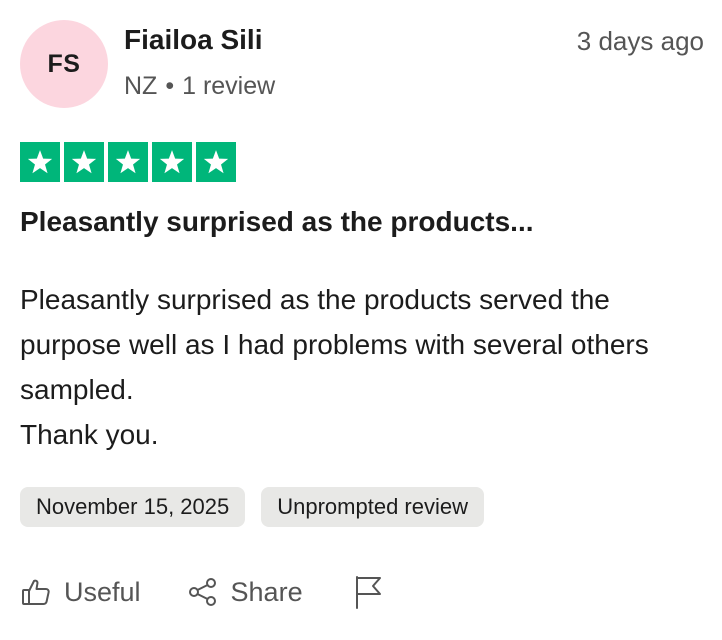  What do you see at coordinates (372, 507) in the screenshot?
I see `unprompted-review-badge: Unprompted review` at bounding box center [372, 507].